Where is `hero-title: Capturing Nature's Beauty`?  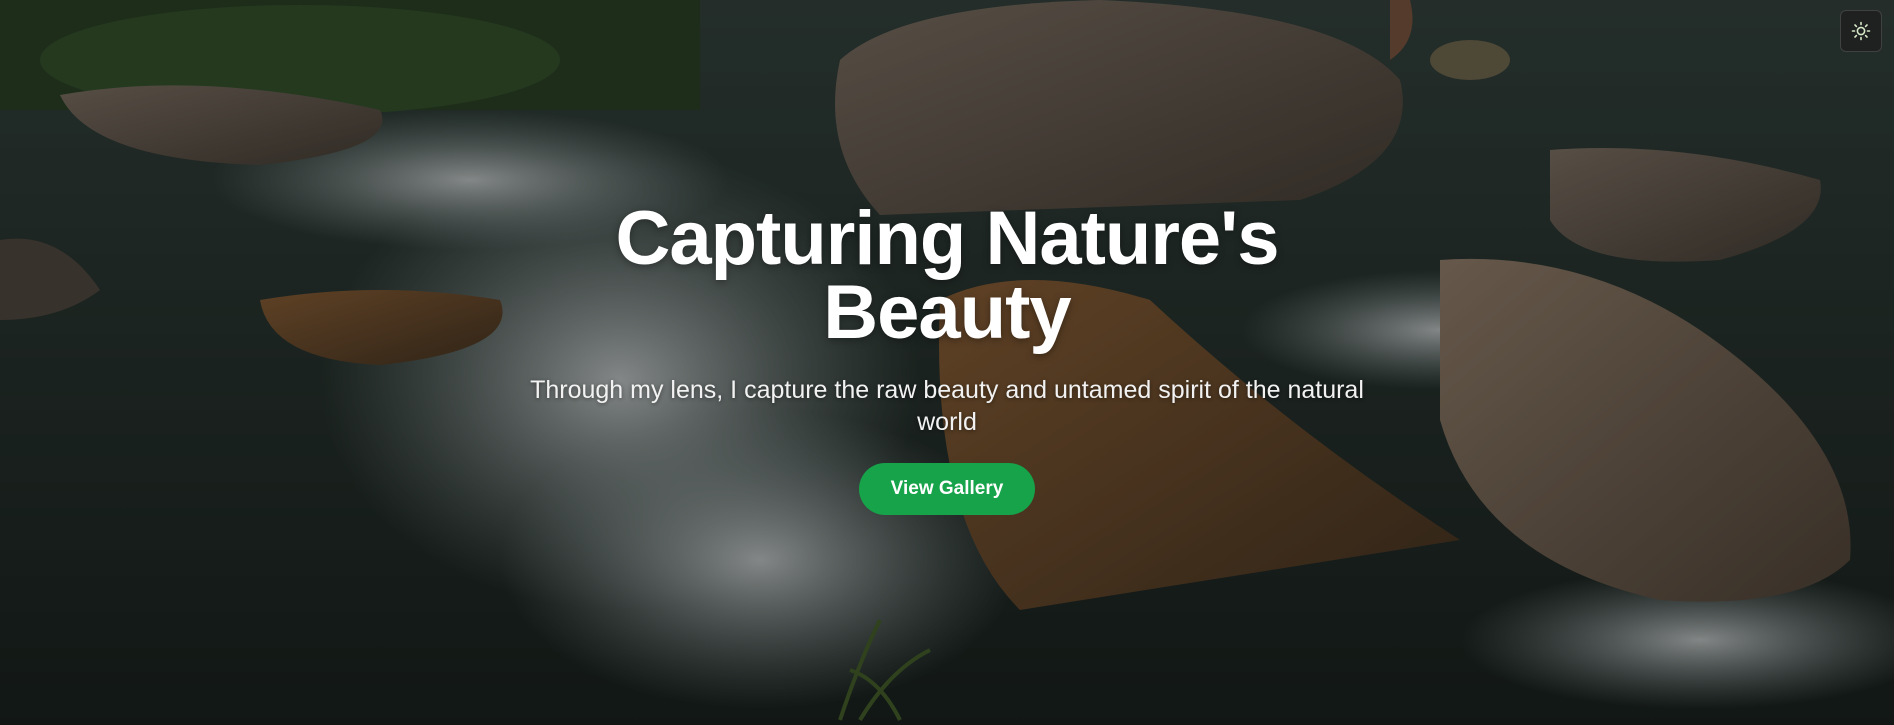
hero-title: Capturing Nature's Beauty is located at coordinates (947, 275).